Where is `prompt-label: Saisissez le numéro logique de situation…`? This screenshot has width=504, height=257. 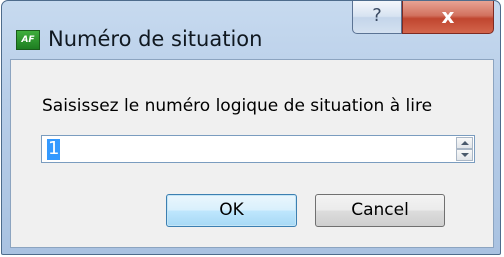
prompt-label: Saisissez le numéro logique de situation… is located at coordinates (237, 106).